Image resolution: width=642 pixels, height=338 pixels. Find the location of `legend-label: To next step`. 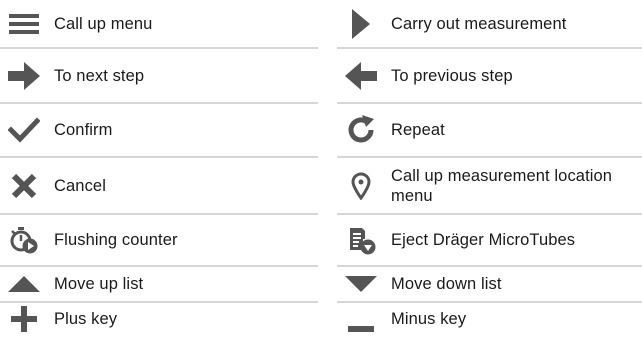

legend-label: To next step is located at coordinates (99, 75).